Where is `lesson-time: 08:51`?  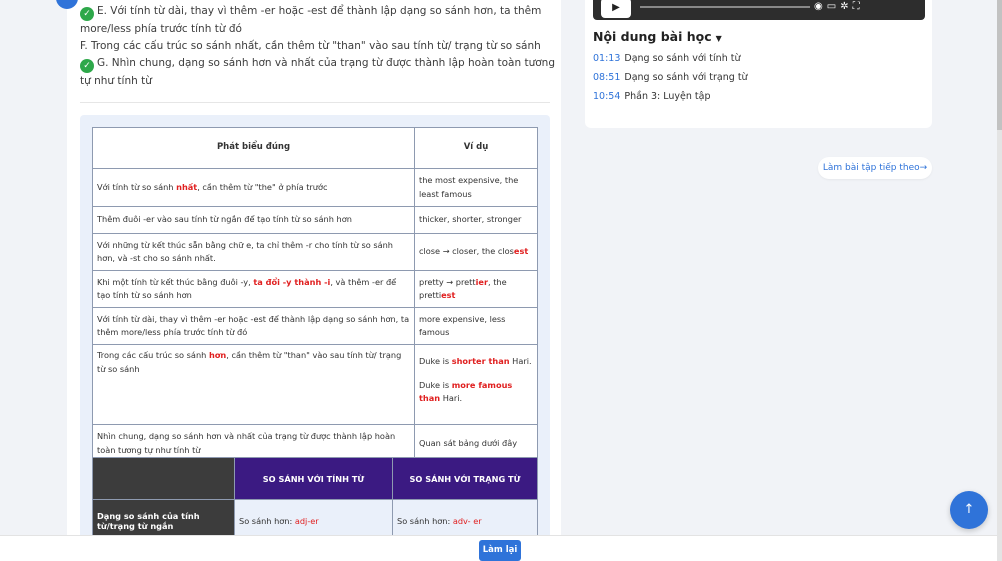
lesson-time: 08:51 is located at coordinates (606, 77).